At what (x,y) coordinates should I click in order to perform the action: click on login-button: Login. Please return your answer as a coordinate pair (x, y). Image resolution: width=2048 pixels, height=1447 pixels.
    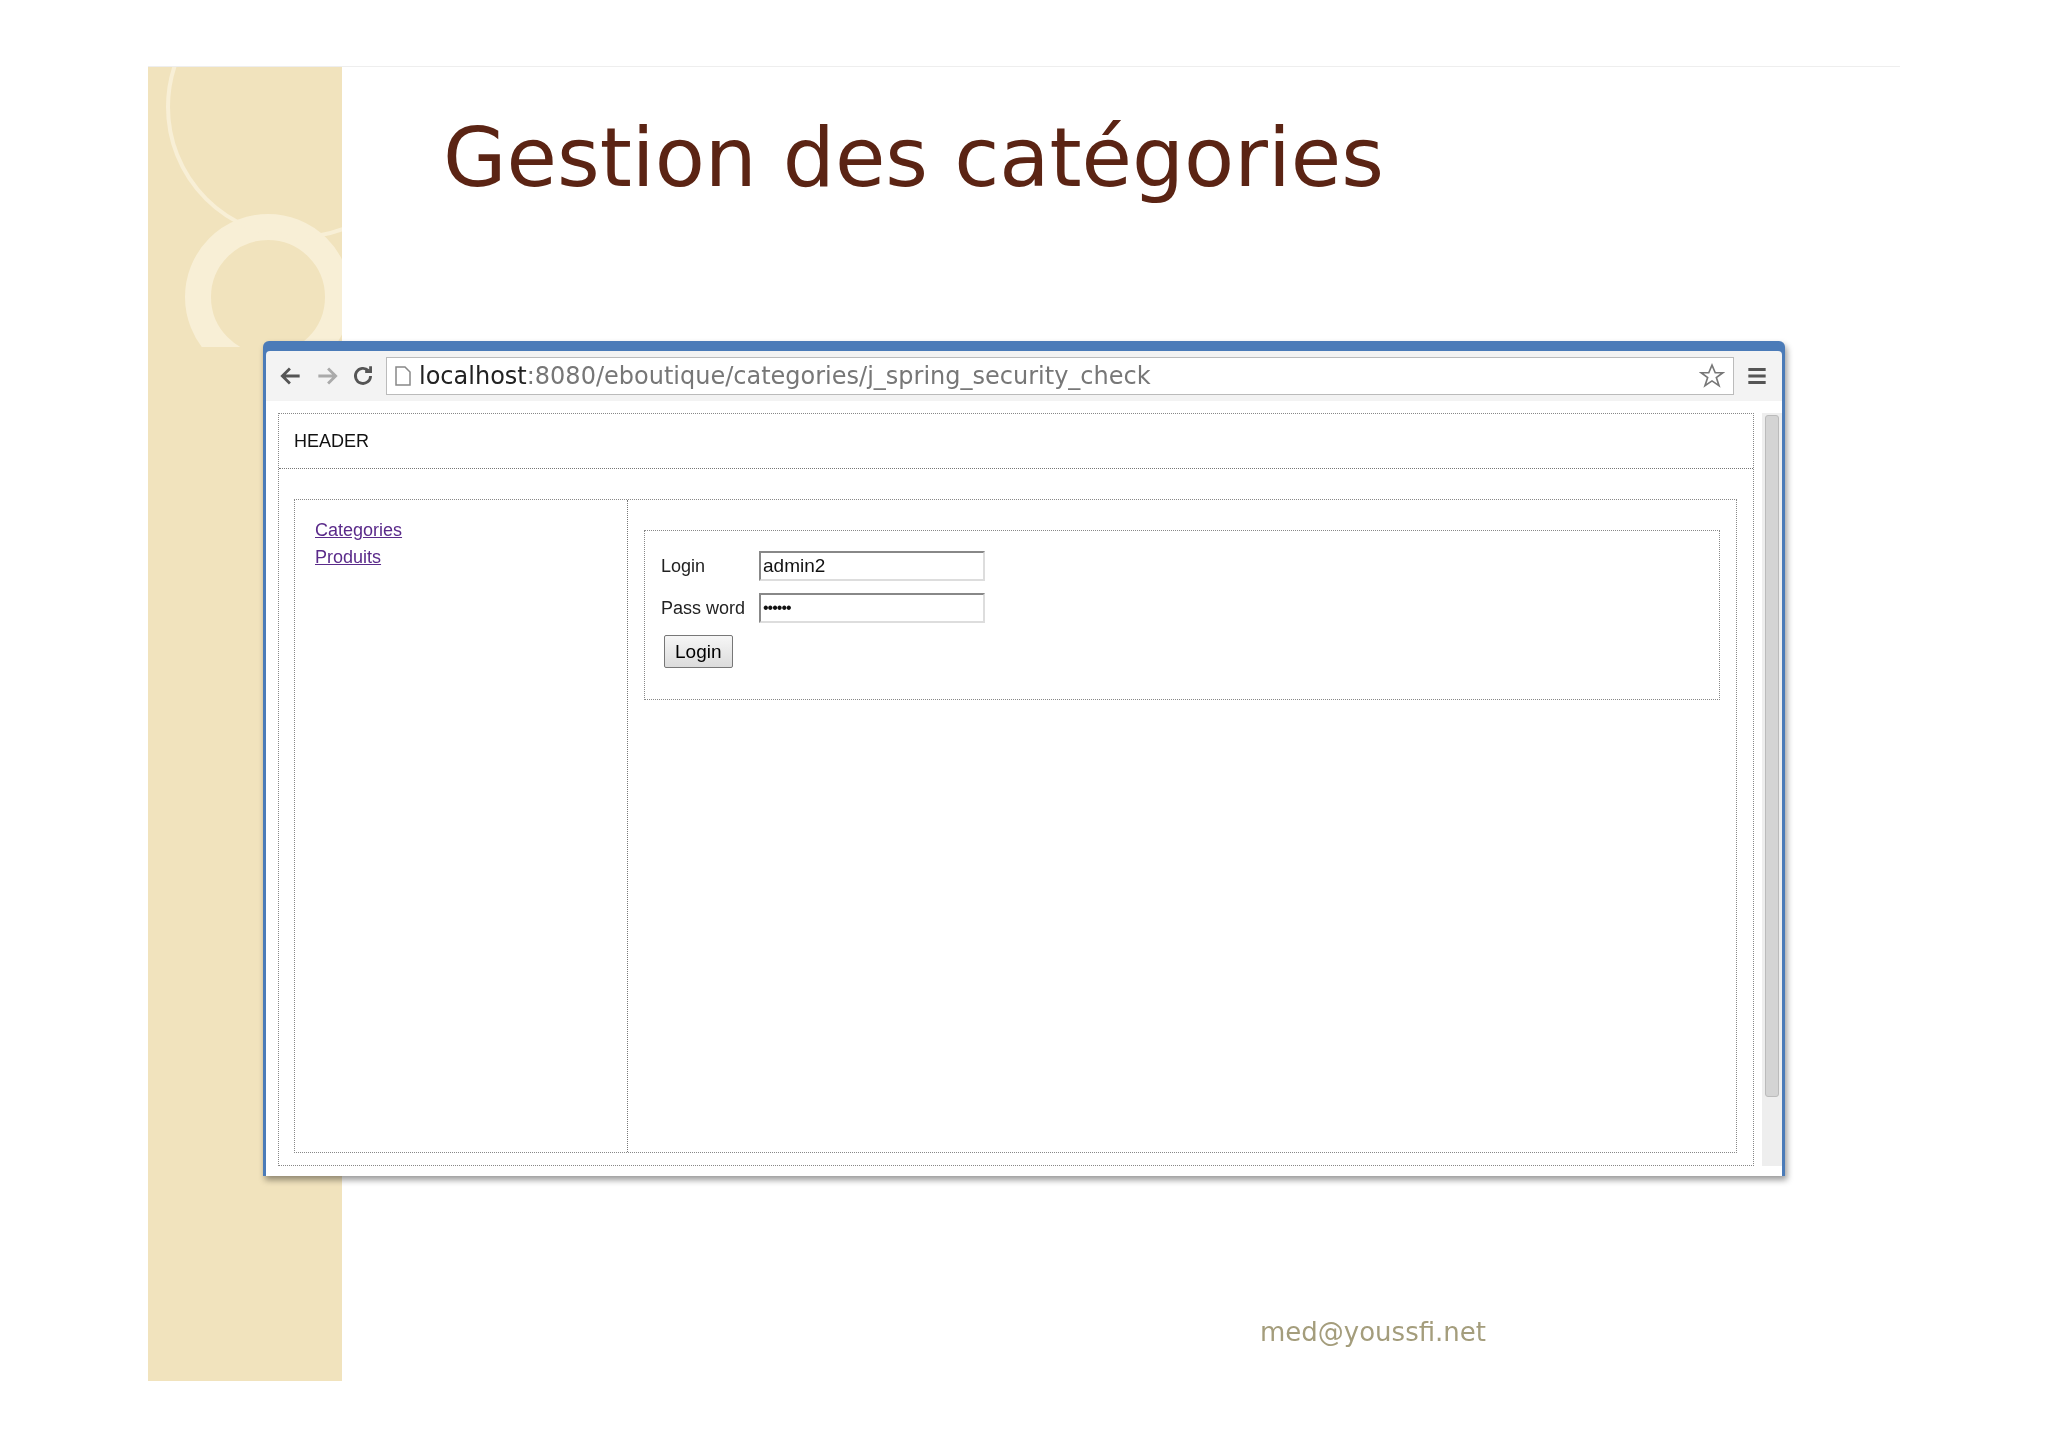
    Looking at the image, I should click on (698, 652).